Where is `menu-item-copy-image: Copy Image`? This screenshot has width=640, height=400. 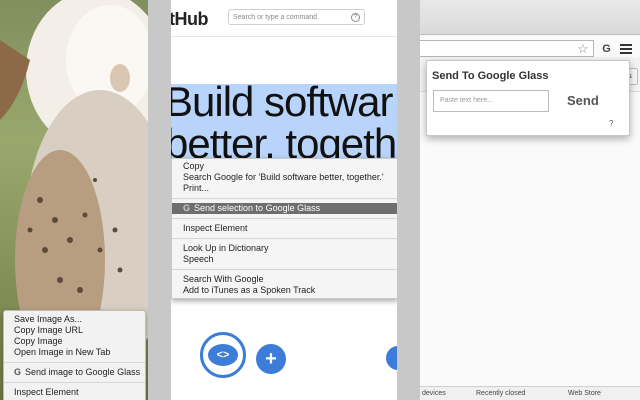 menu-item-copy-image: Copy Image is located at coordinates (74, 341).